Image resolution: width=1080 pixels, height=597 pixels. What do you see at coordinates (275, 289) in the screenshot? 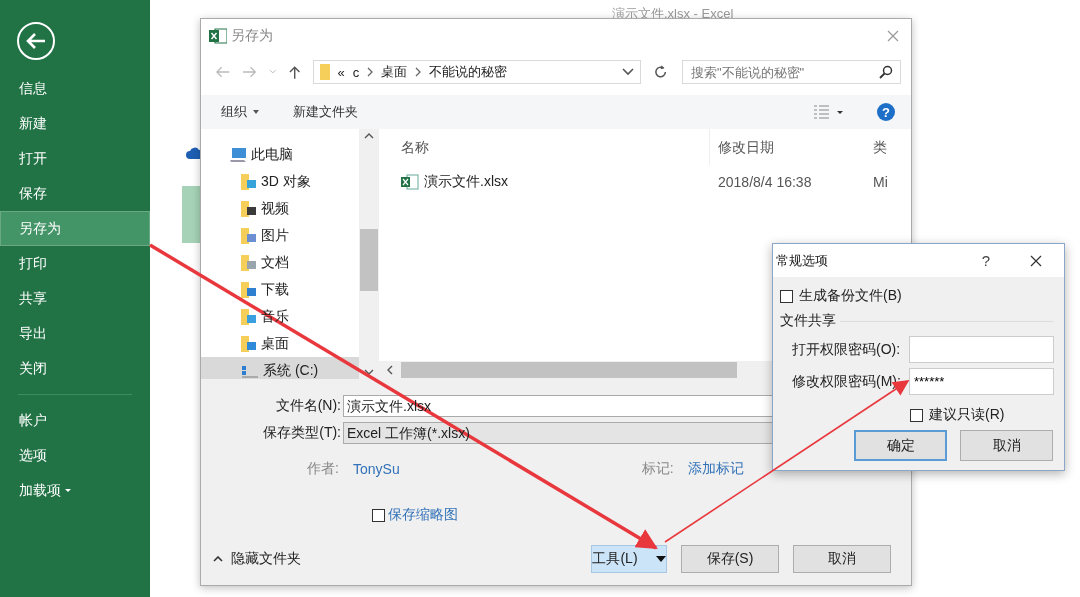
I see `tree-item-label: 下载` at bounding box center [275, 289].